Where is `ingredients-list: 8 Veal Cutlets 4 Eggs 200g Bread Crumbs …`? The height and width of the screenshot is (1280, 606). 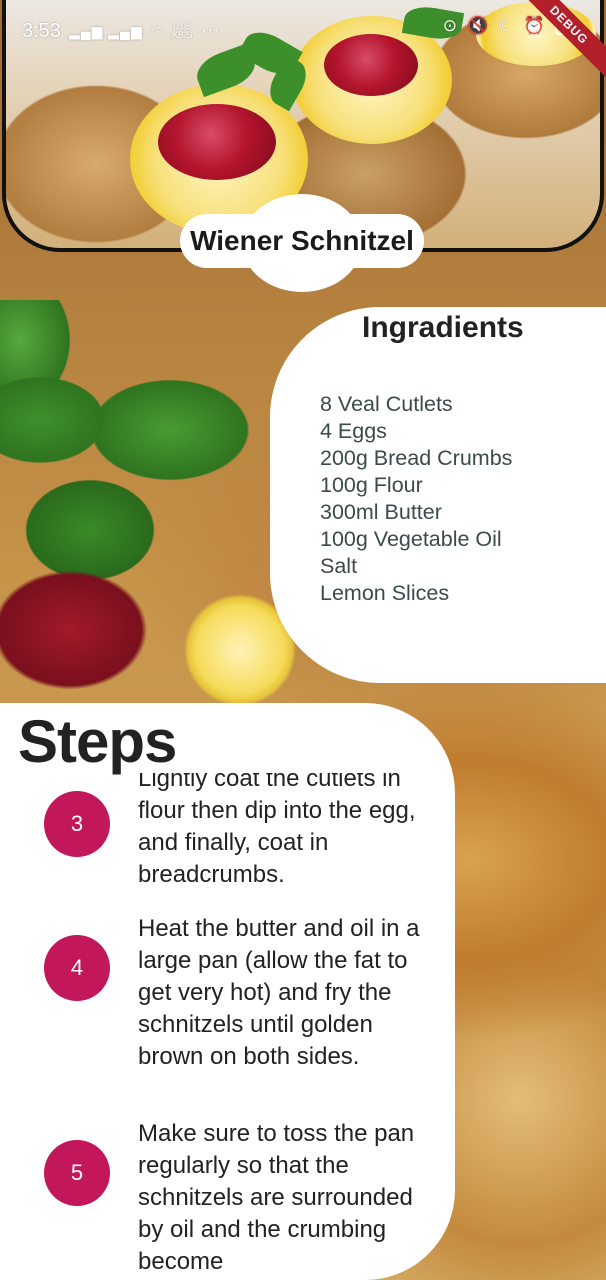
ingredients-list: 8 Veal Cutlets 4 Eggs 200g Bread Crumbs … is located at coordinates (416, 499).